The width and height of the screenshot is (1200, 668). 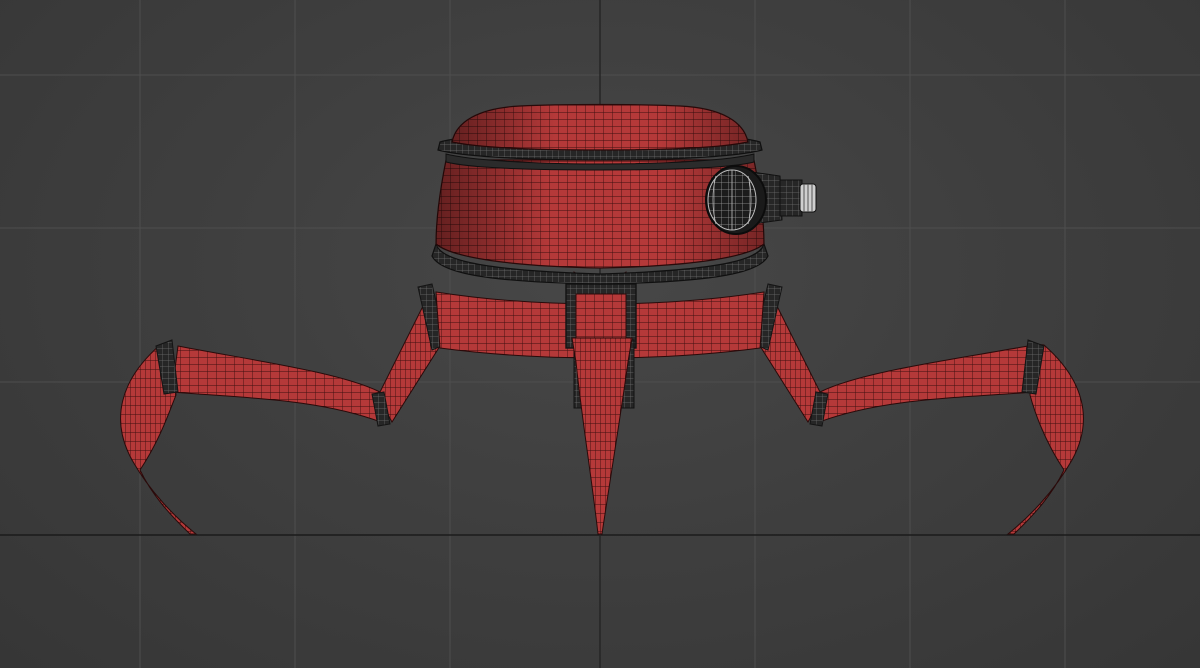 What do you see at coordinates (600, 127) in the screenshot?
I see `dome-lid` at bounding box center [600, 127].